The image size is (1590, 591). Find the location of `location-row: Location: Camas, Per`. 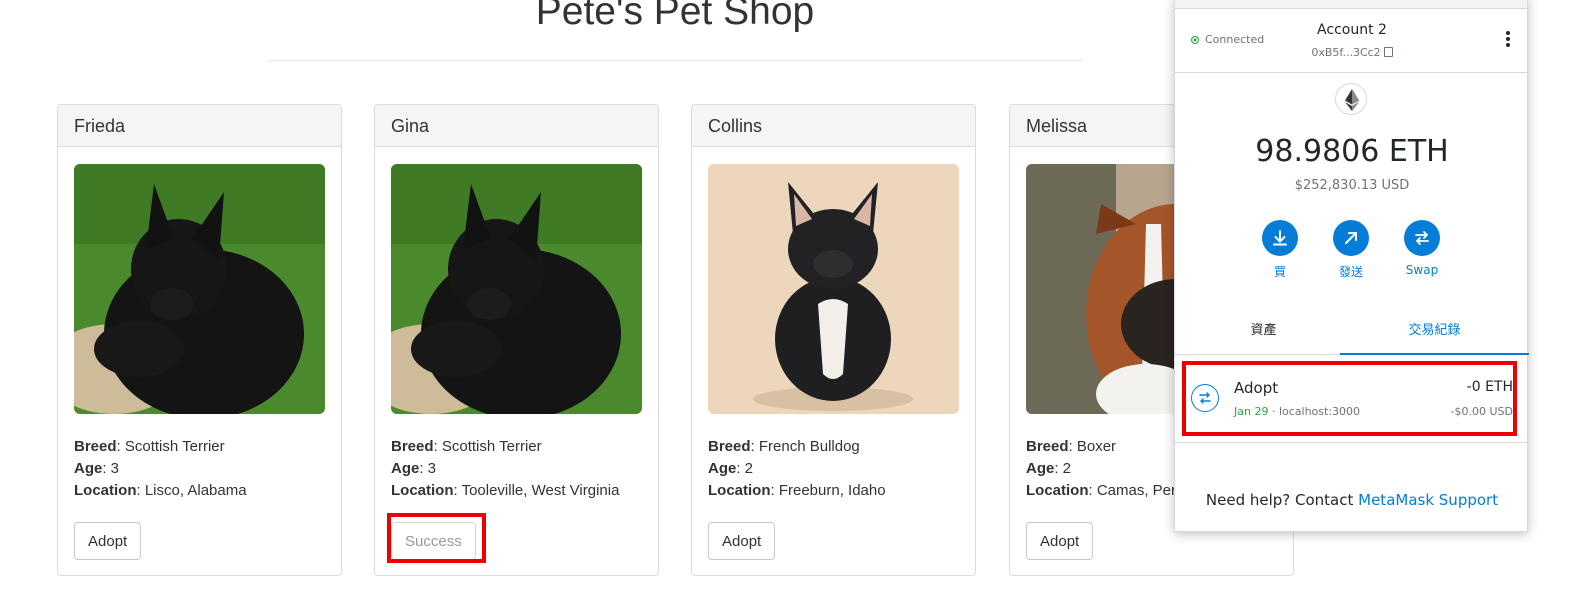

location-row: Location: Camas, Per is located at coordinates (1101, 490).